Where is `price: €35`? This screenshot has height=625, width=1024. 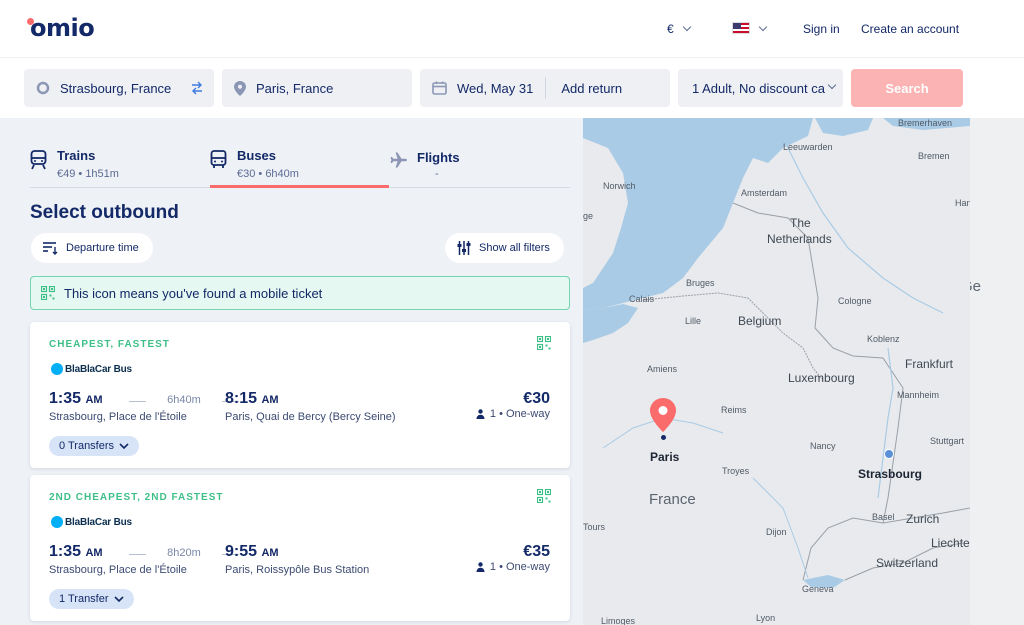
price: €35 is located at coordinates (536, 551).